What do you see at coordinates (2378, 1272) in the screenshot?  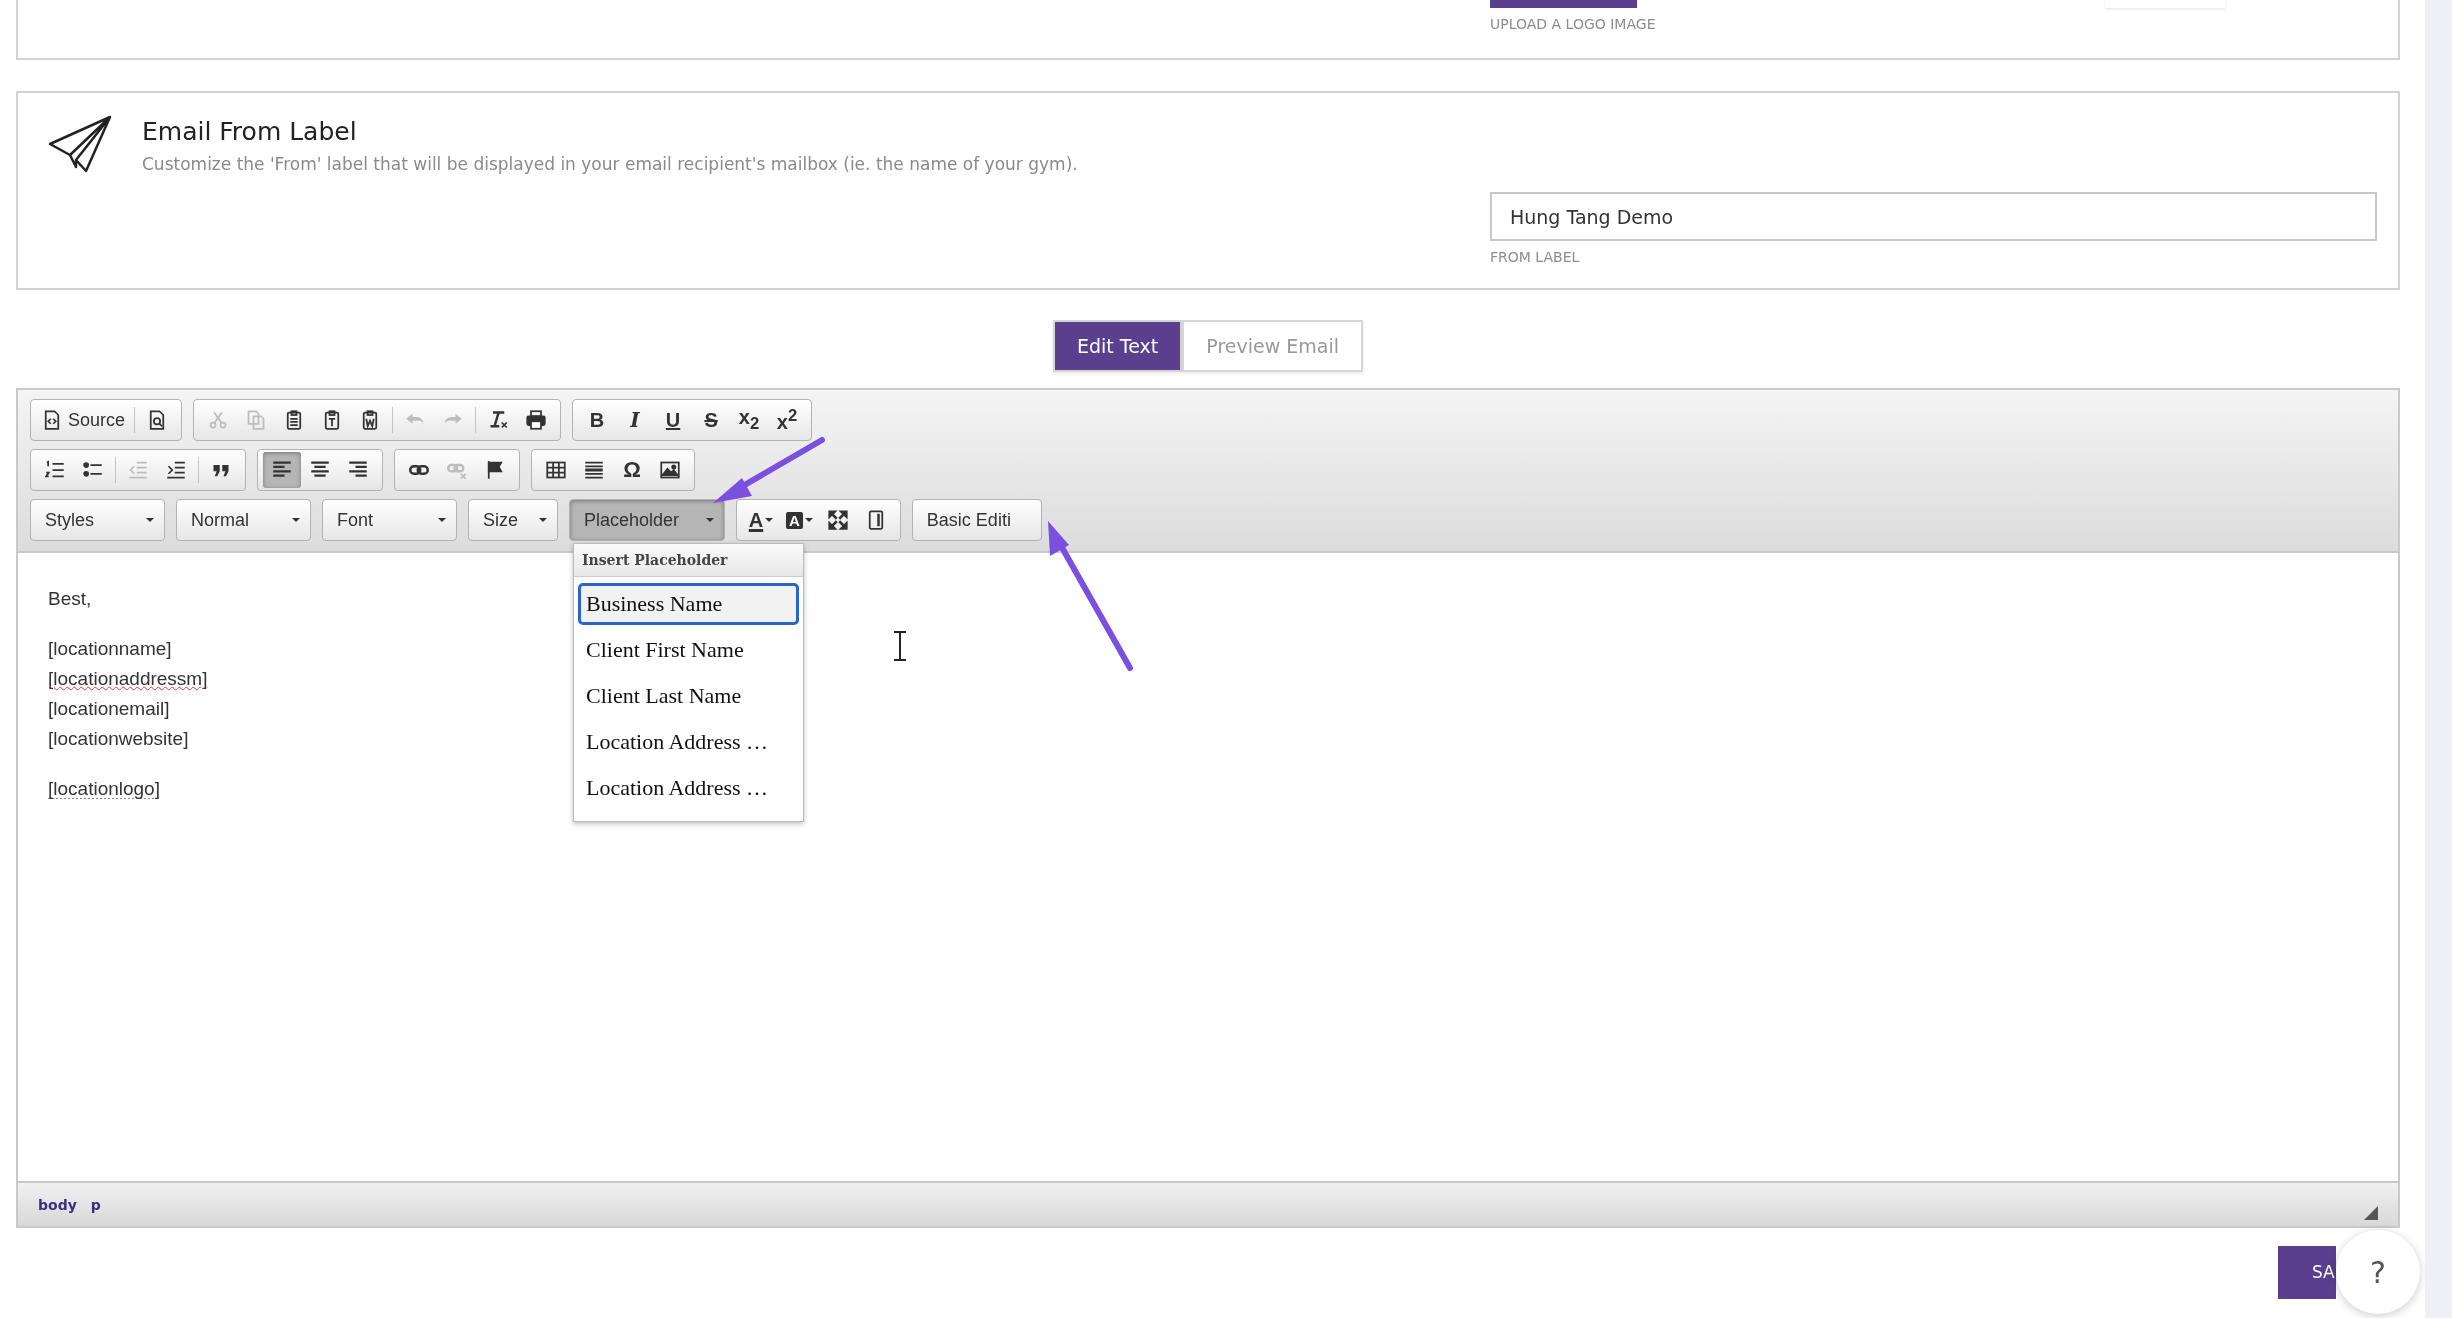 I see `help-button: ?` at bounding box center [2378, 1272].